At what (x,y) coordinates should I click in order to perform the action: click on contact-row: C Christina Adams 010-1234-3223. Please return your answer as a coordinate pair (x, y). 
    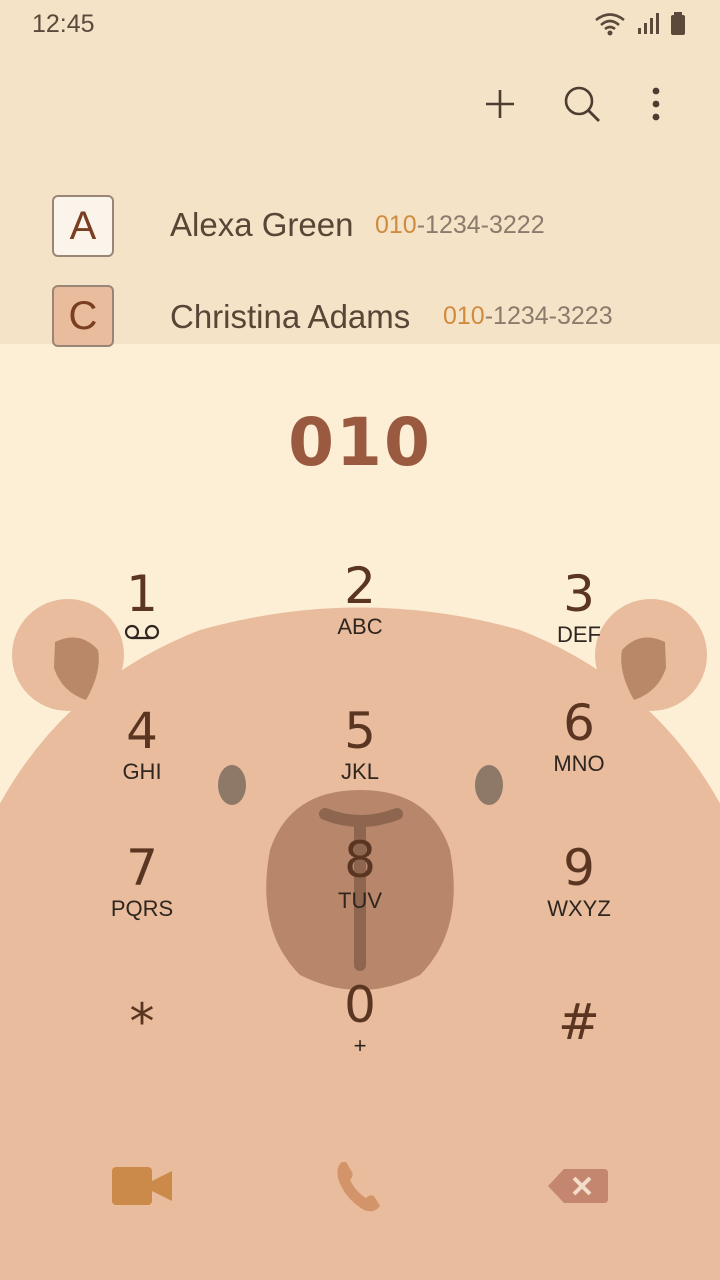
    Looking at the image, I should click on (360, 316).